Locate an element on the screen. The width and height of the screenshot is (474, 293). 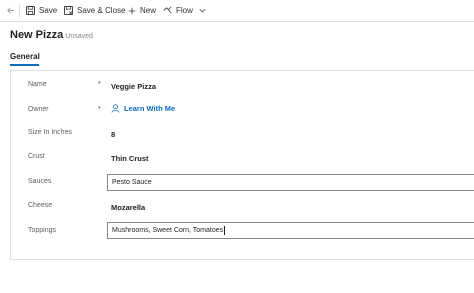
back-arrow-icon is located at coordinates (11, 10).